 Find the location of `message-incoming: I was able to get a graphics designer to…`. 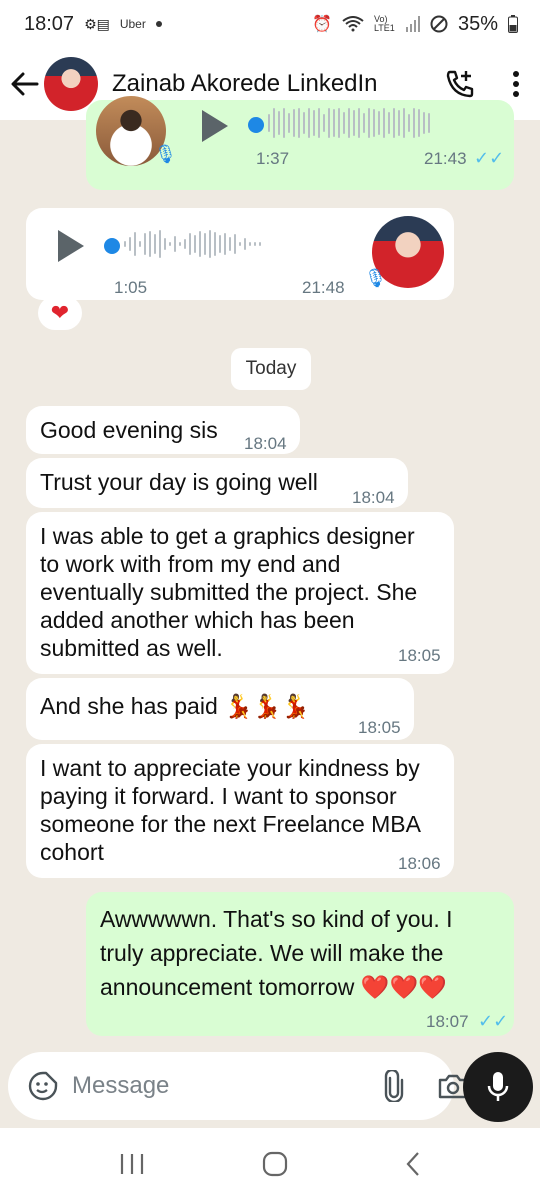

message-incoming: I was able to get a graphics designer to… is located at coordinates (240, 593).